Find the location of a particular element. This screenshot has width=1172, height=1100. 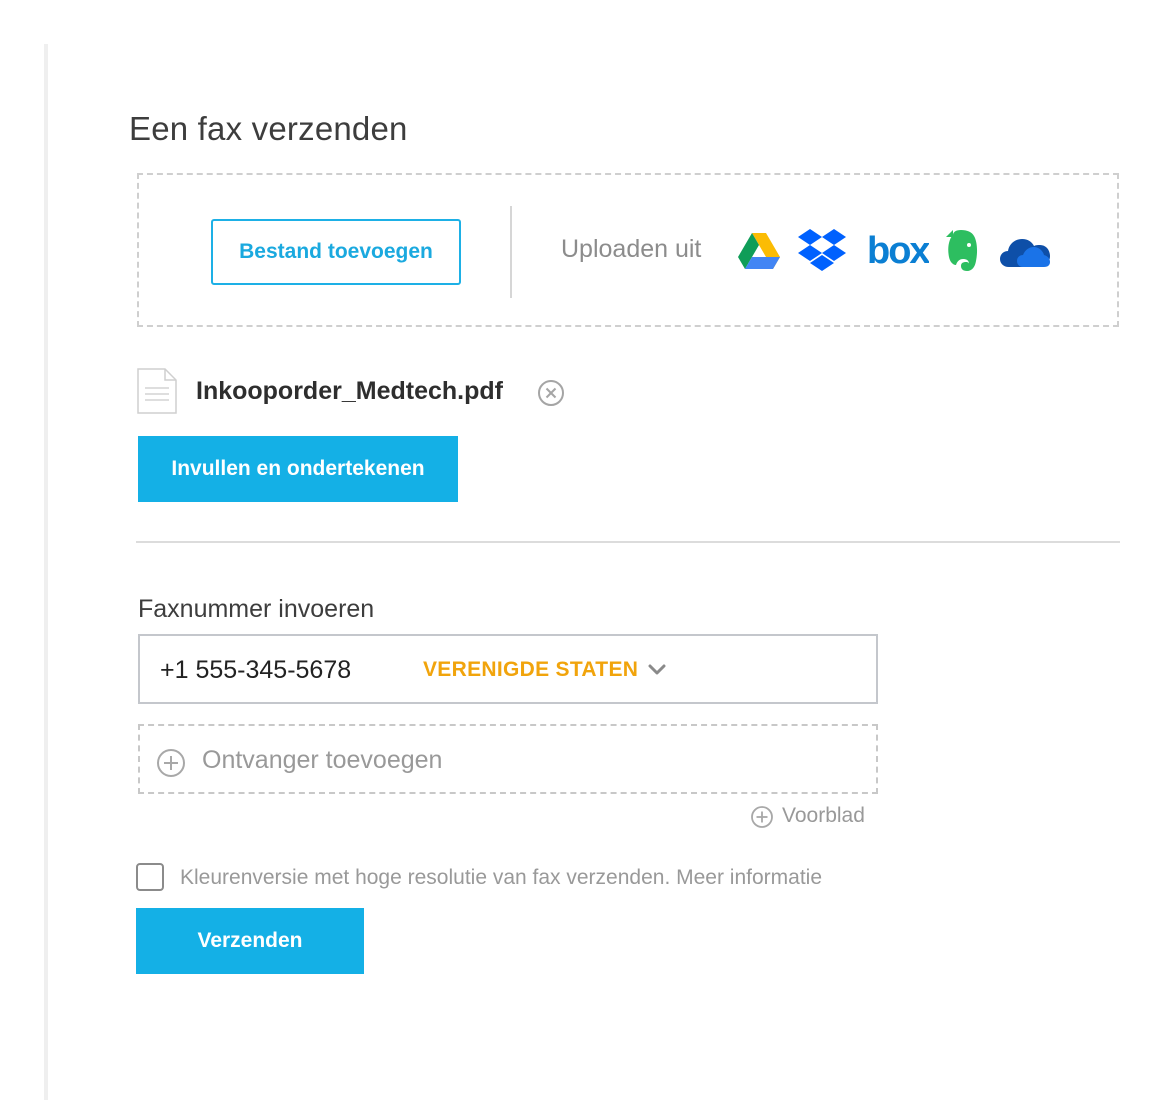

dropbox-icon is located at coordinates (822, 250).